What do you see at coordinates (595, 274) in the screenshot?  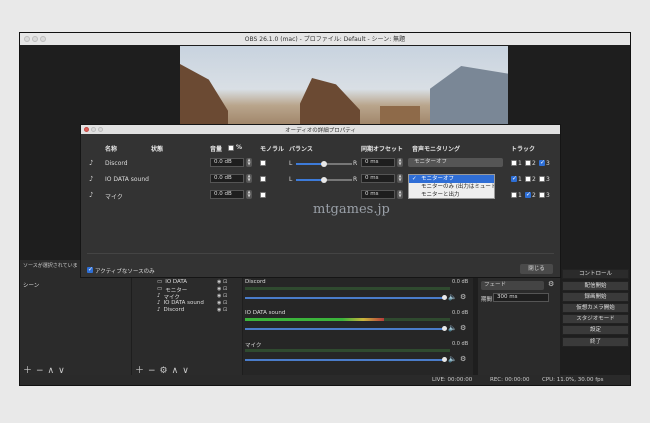 I see `controls-header: コントロール` at bounding box center [595, 274].